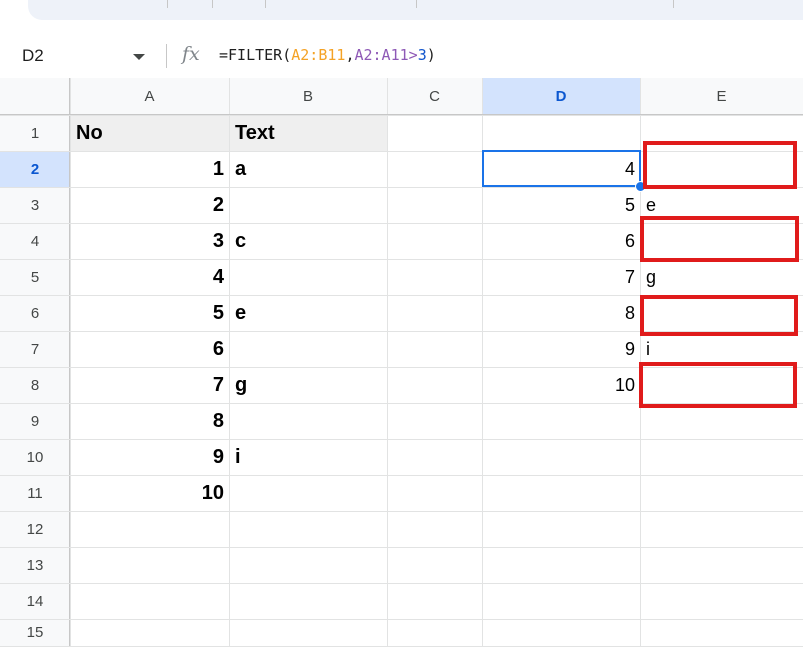 This screenshot has height=647, width=803. Describe the element at coordinates (561, 241) in the screenshot. I see `cell-d4: 6` at that location.